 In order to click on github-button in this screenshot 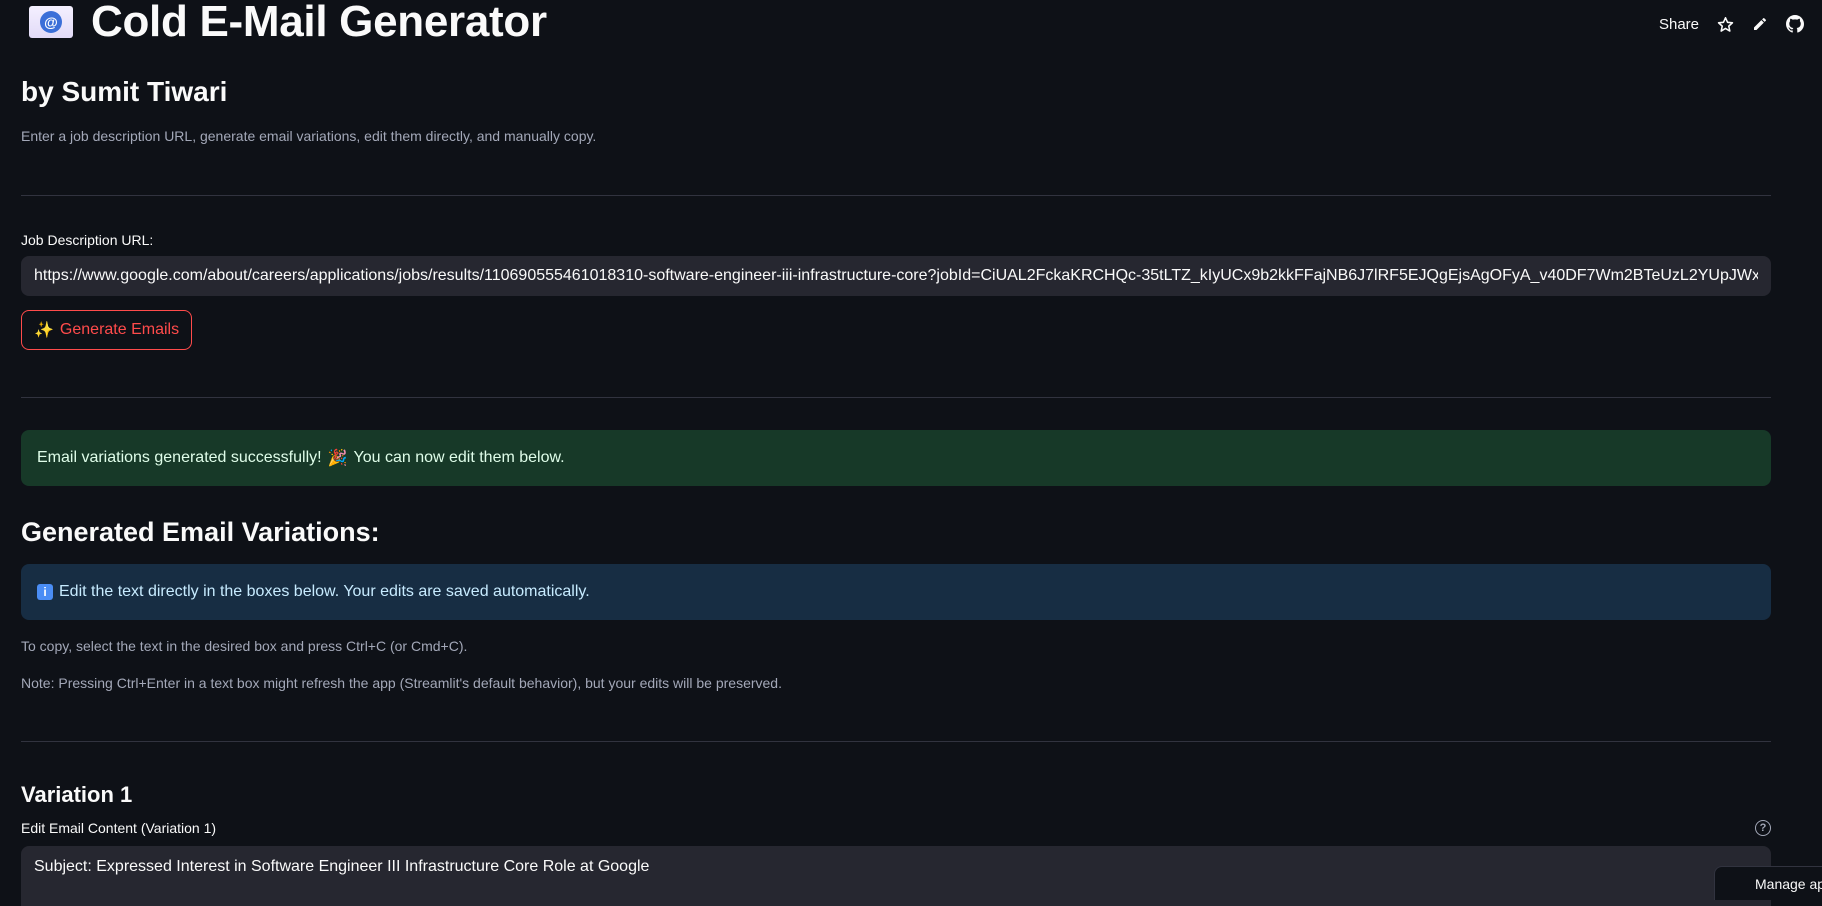, I will do `click(1795, 24)`.